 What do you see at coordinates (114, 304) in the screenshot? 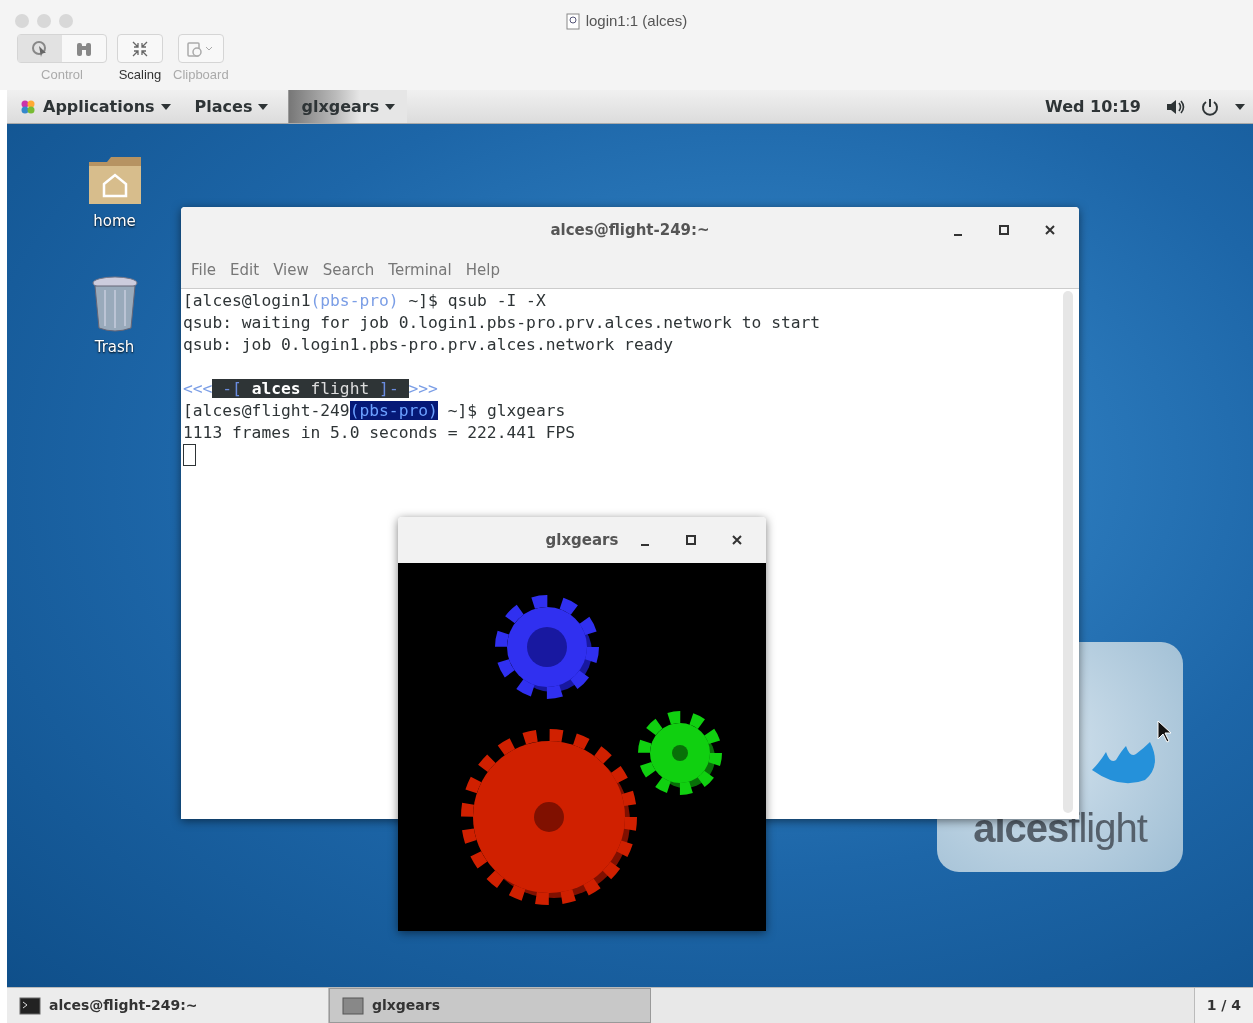
I see `trash-can-icon` at bounding box center [114, 304].